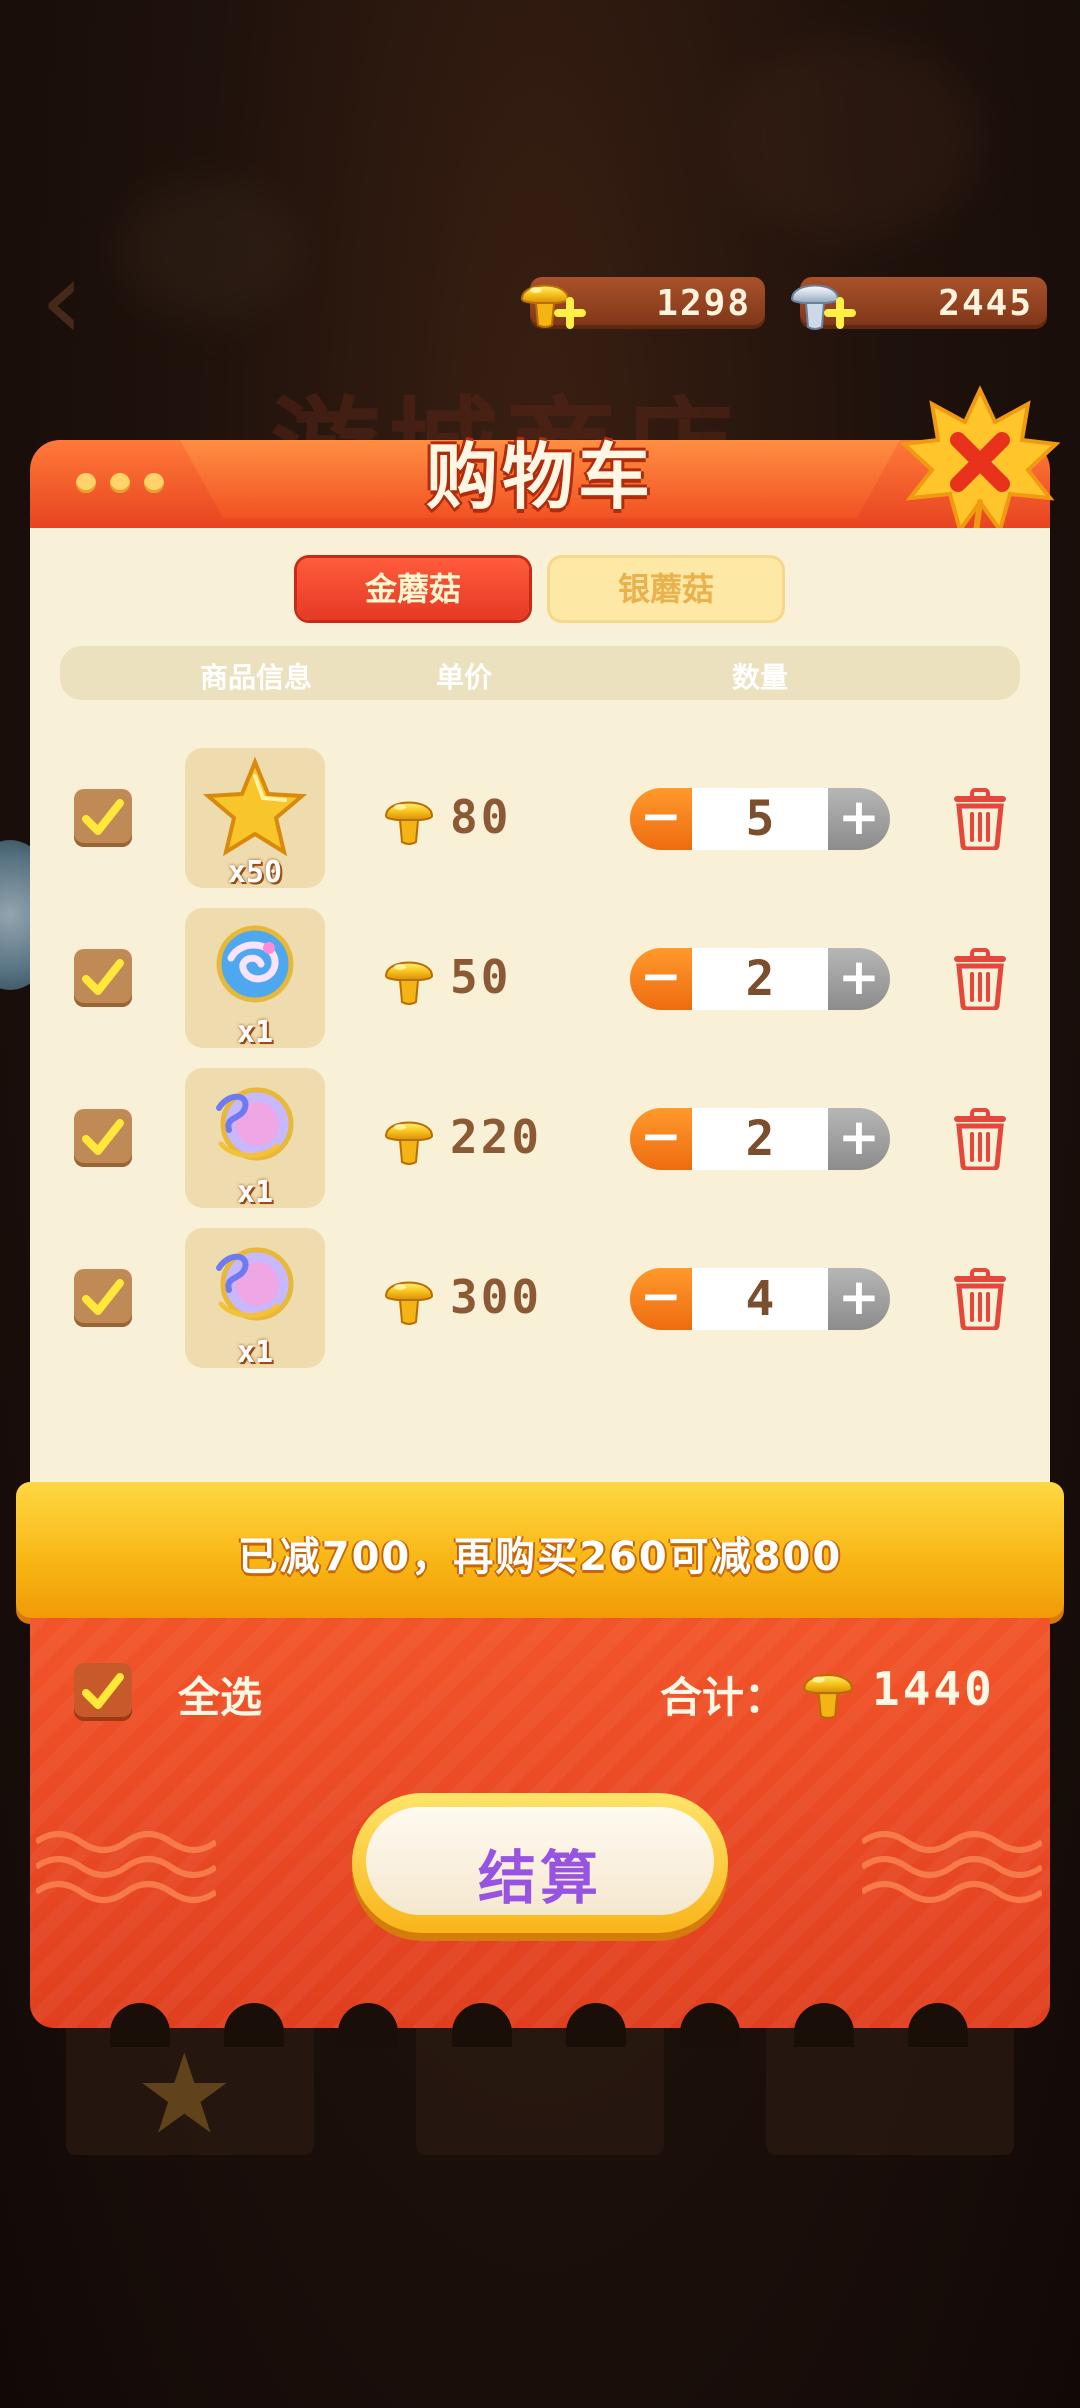 The image size is (1080, 2408). I want to click on promo-banner: 已减700，再购买260可减800, so click(540, 1550).